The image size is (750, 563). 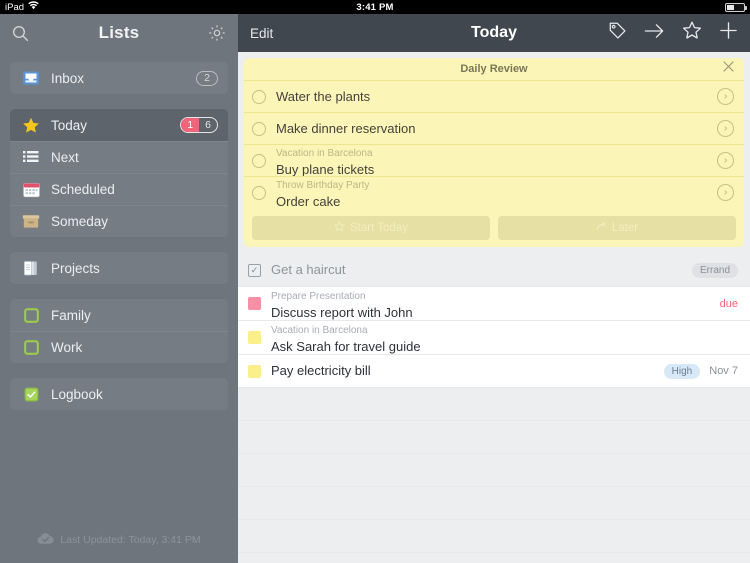 What do you see at coordinates (31, 268) in the screenshot?
I see `stacked-papers-icon` at bounding box center [31, 268].